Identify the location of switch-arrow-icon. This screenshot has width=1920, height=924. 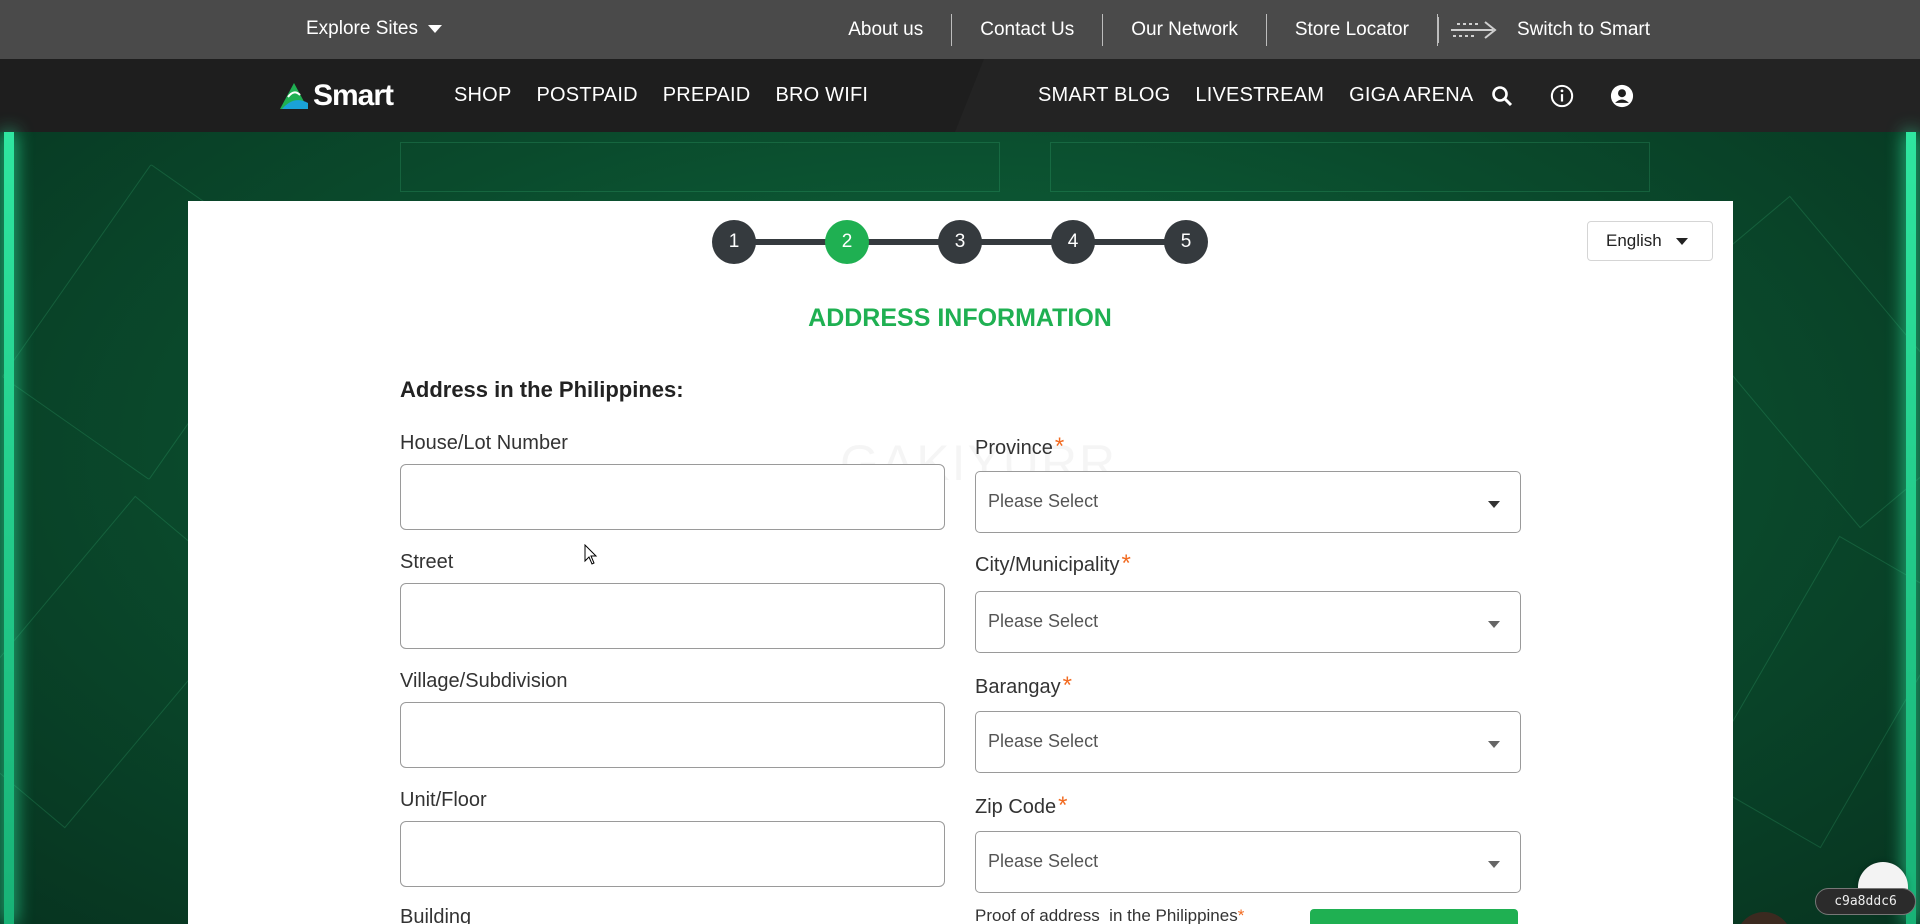
(1473, 29).